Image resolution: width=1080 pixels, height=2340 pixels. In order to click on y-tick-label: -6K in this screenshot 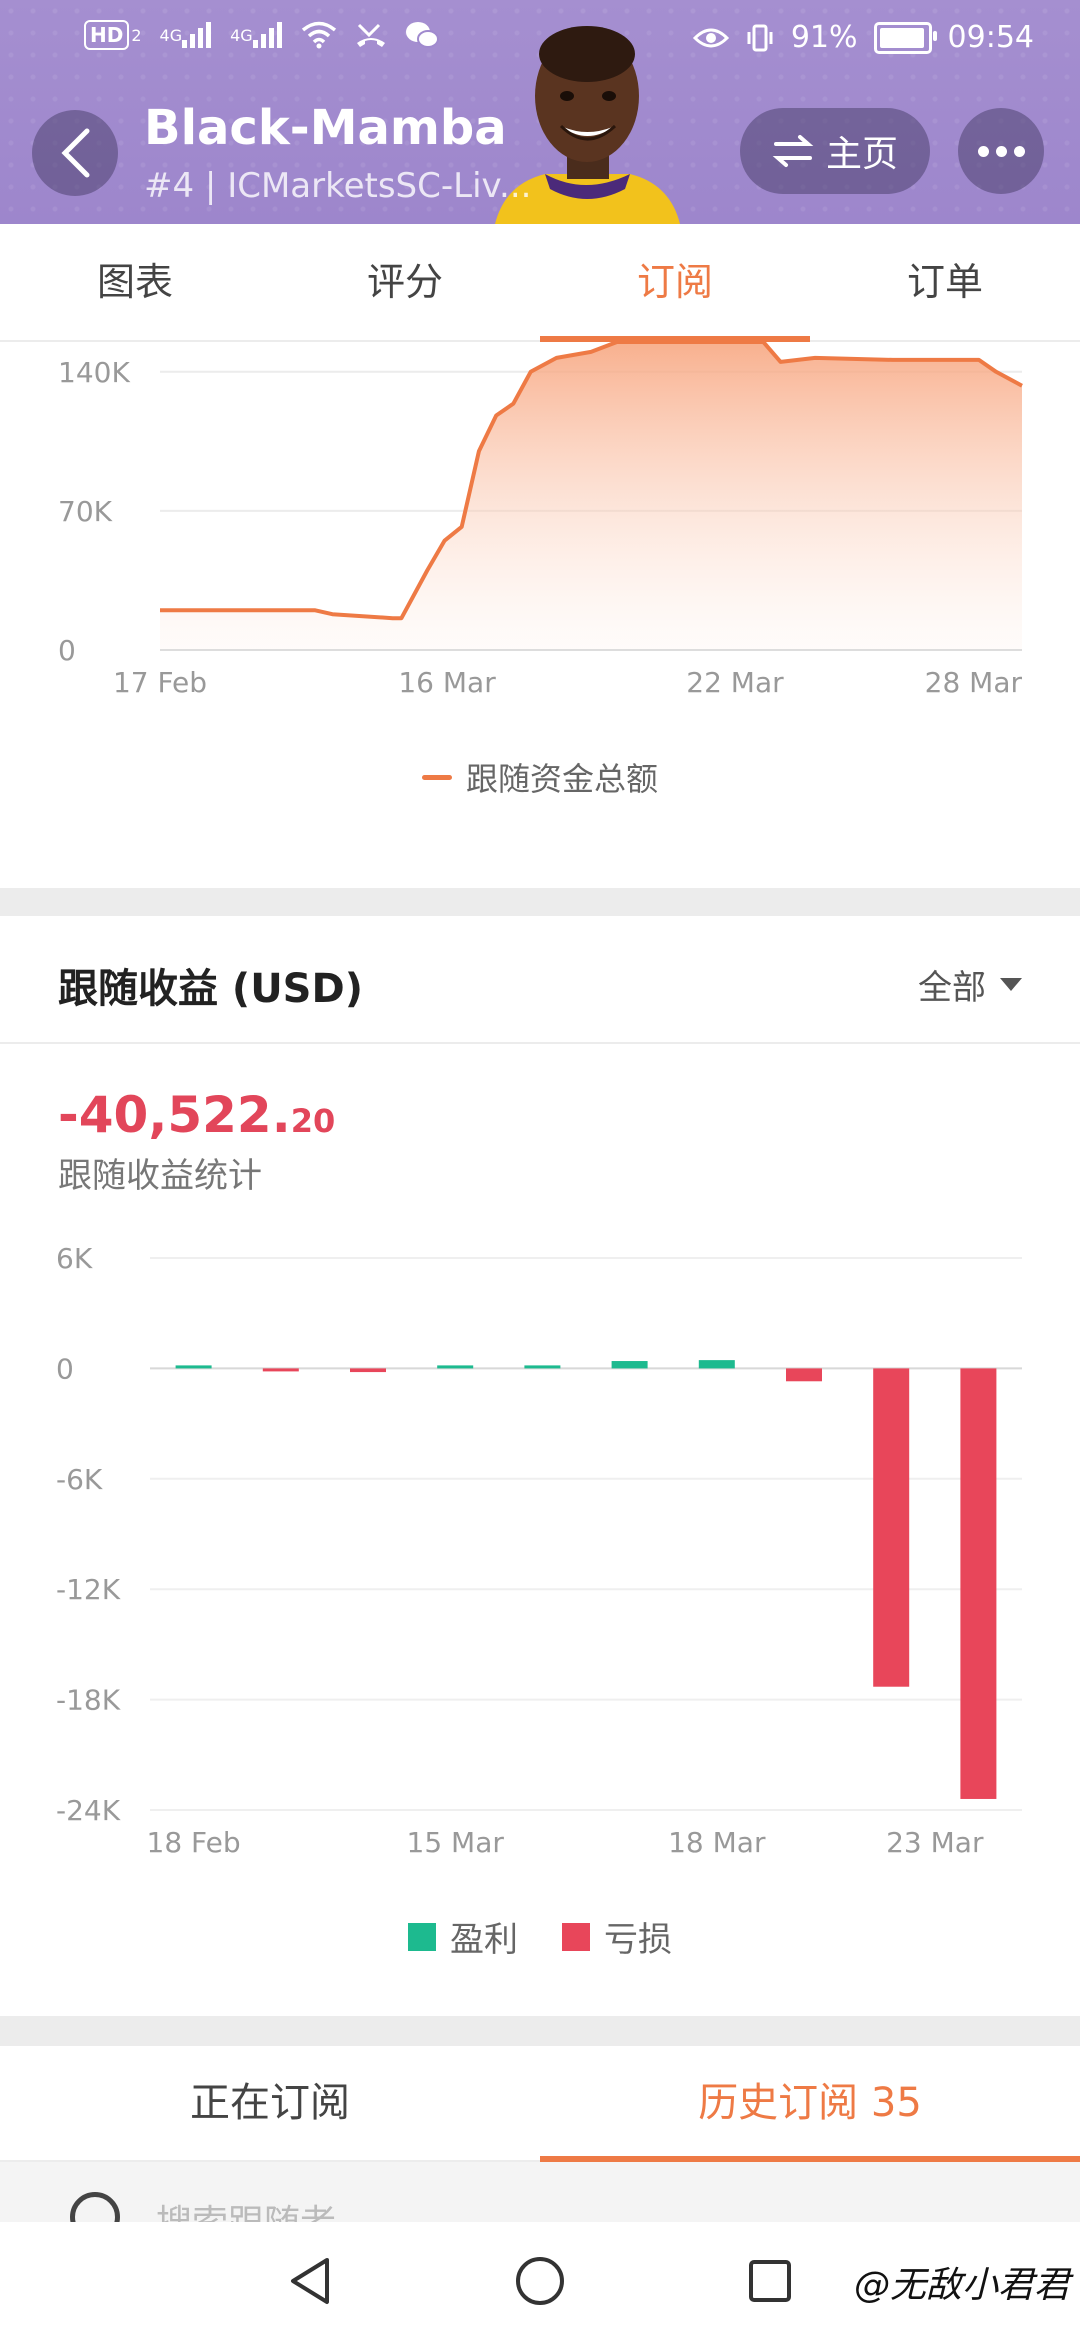, I will do `click(79, 1479)`.